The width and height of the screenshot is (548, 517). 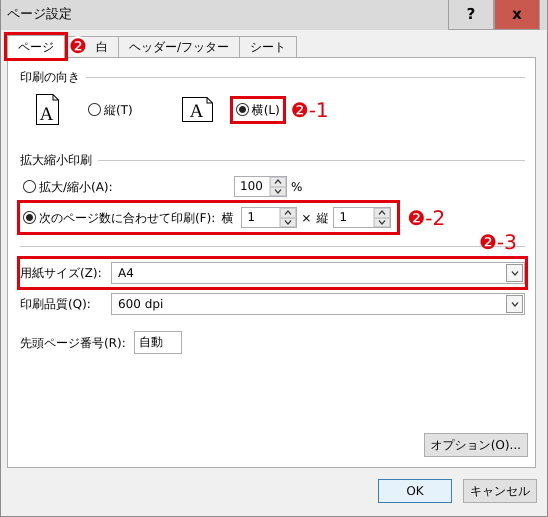 What do you see at coordinates (158, 342) in the screenshot?
I see `first-page-number-field: 自動` at bounding box center [158, 342].